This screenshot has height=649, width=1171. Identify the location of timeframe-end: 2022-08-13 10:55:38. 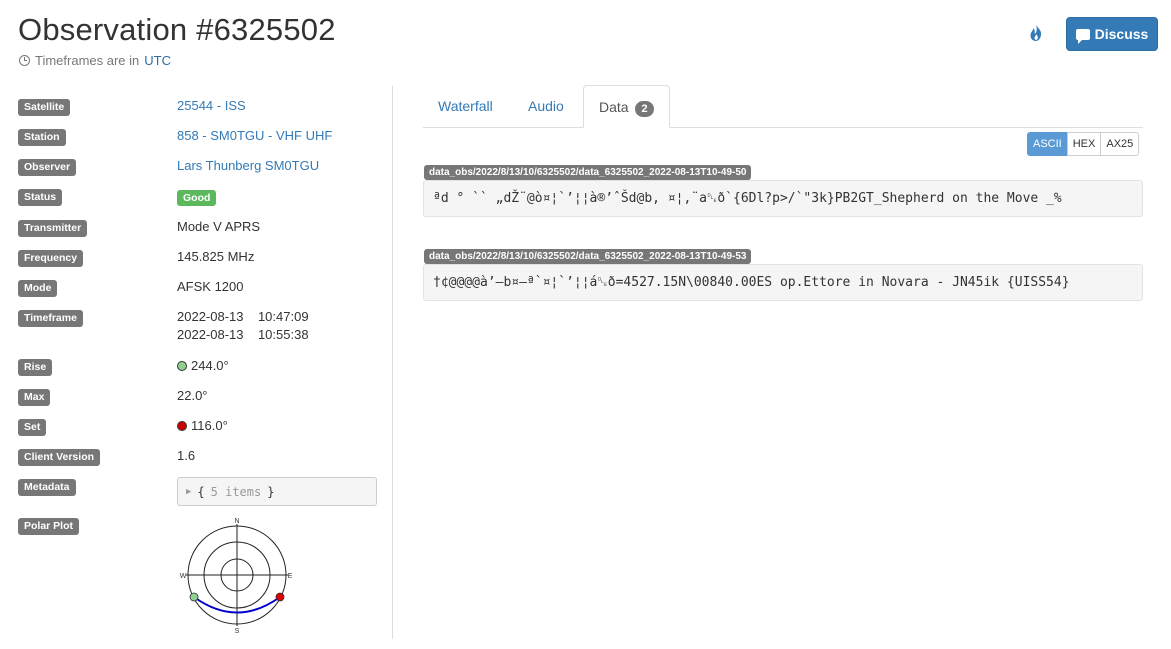
(243, 334).